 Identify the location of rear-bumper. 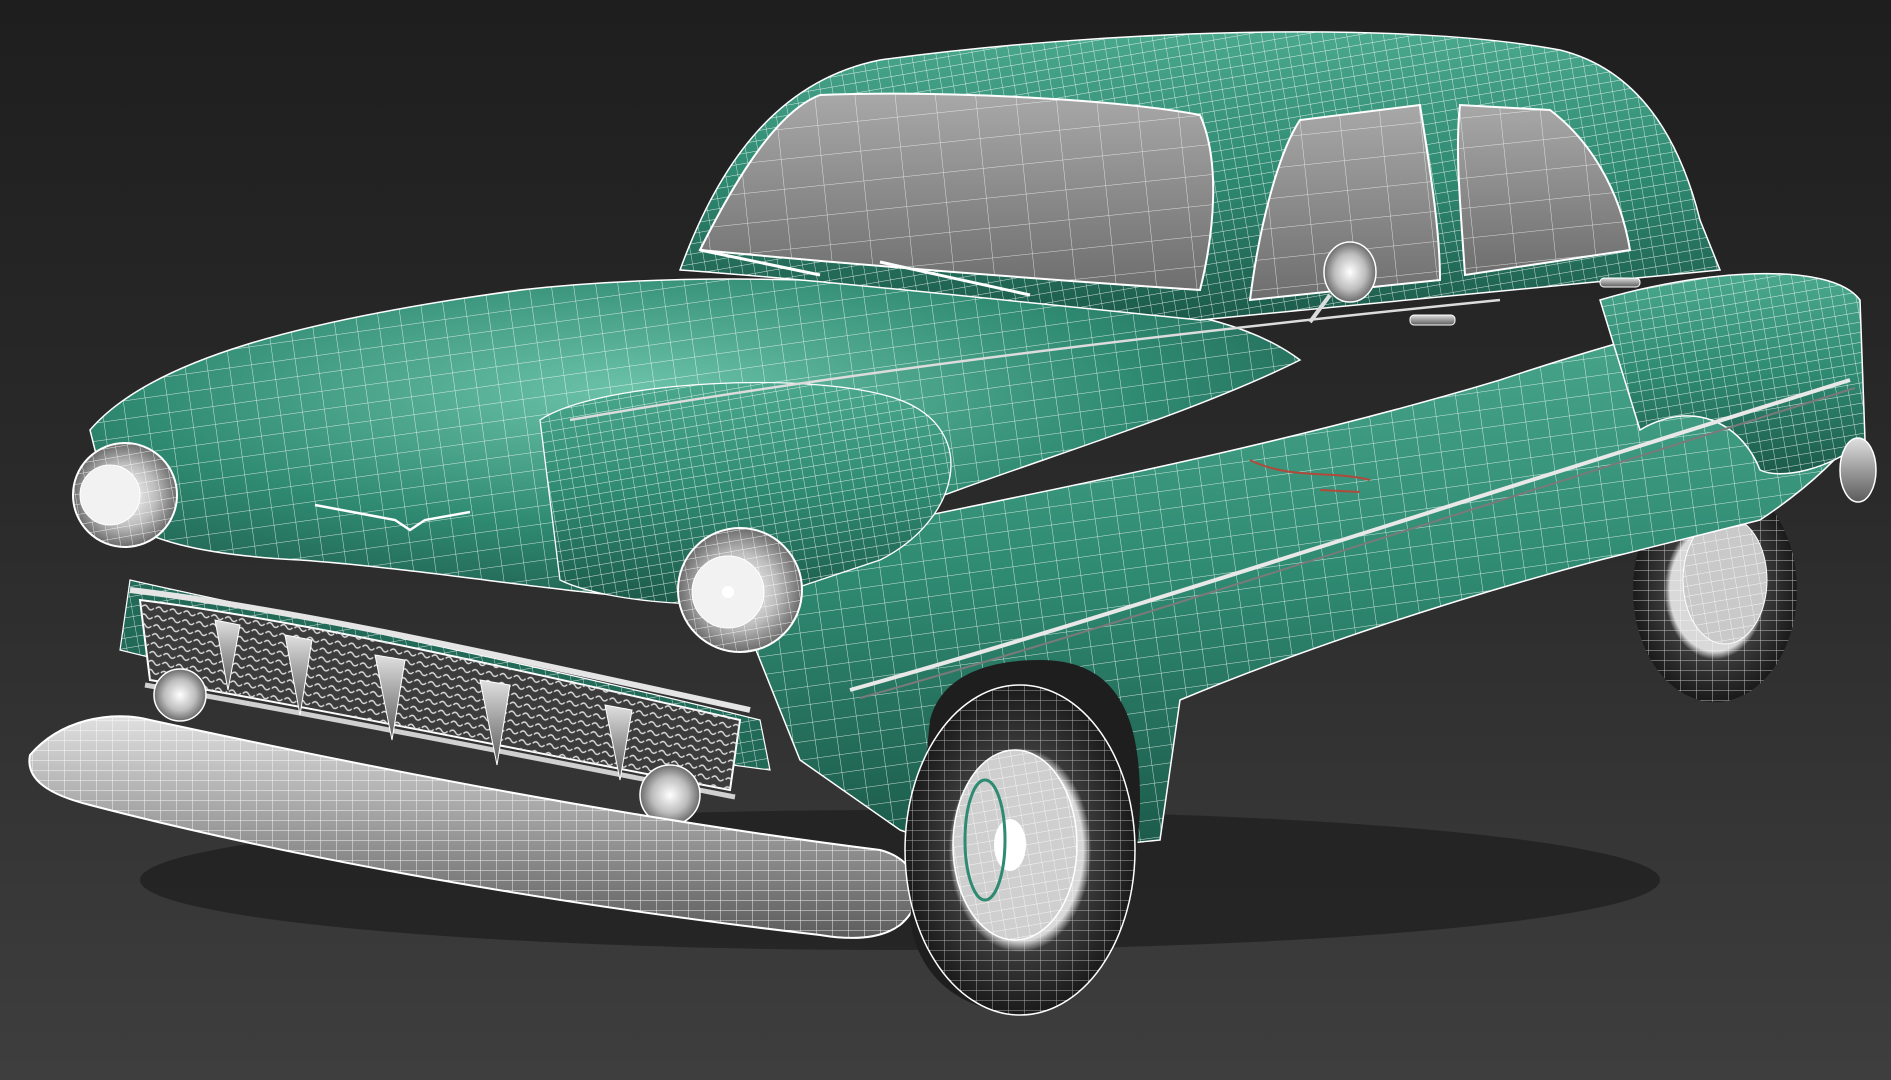
(1858, 470).